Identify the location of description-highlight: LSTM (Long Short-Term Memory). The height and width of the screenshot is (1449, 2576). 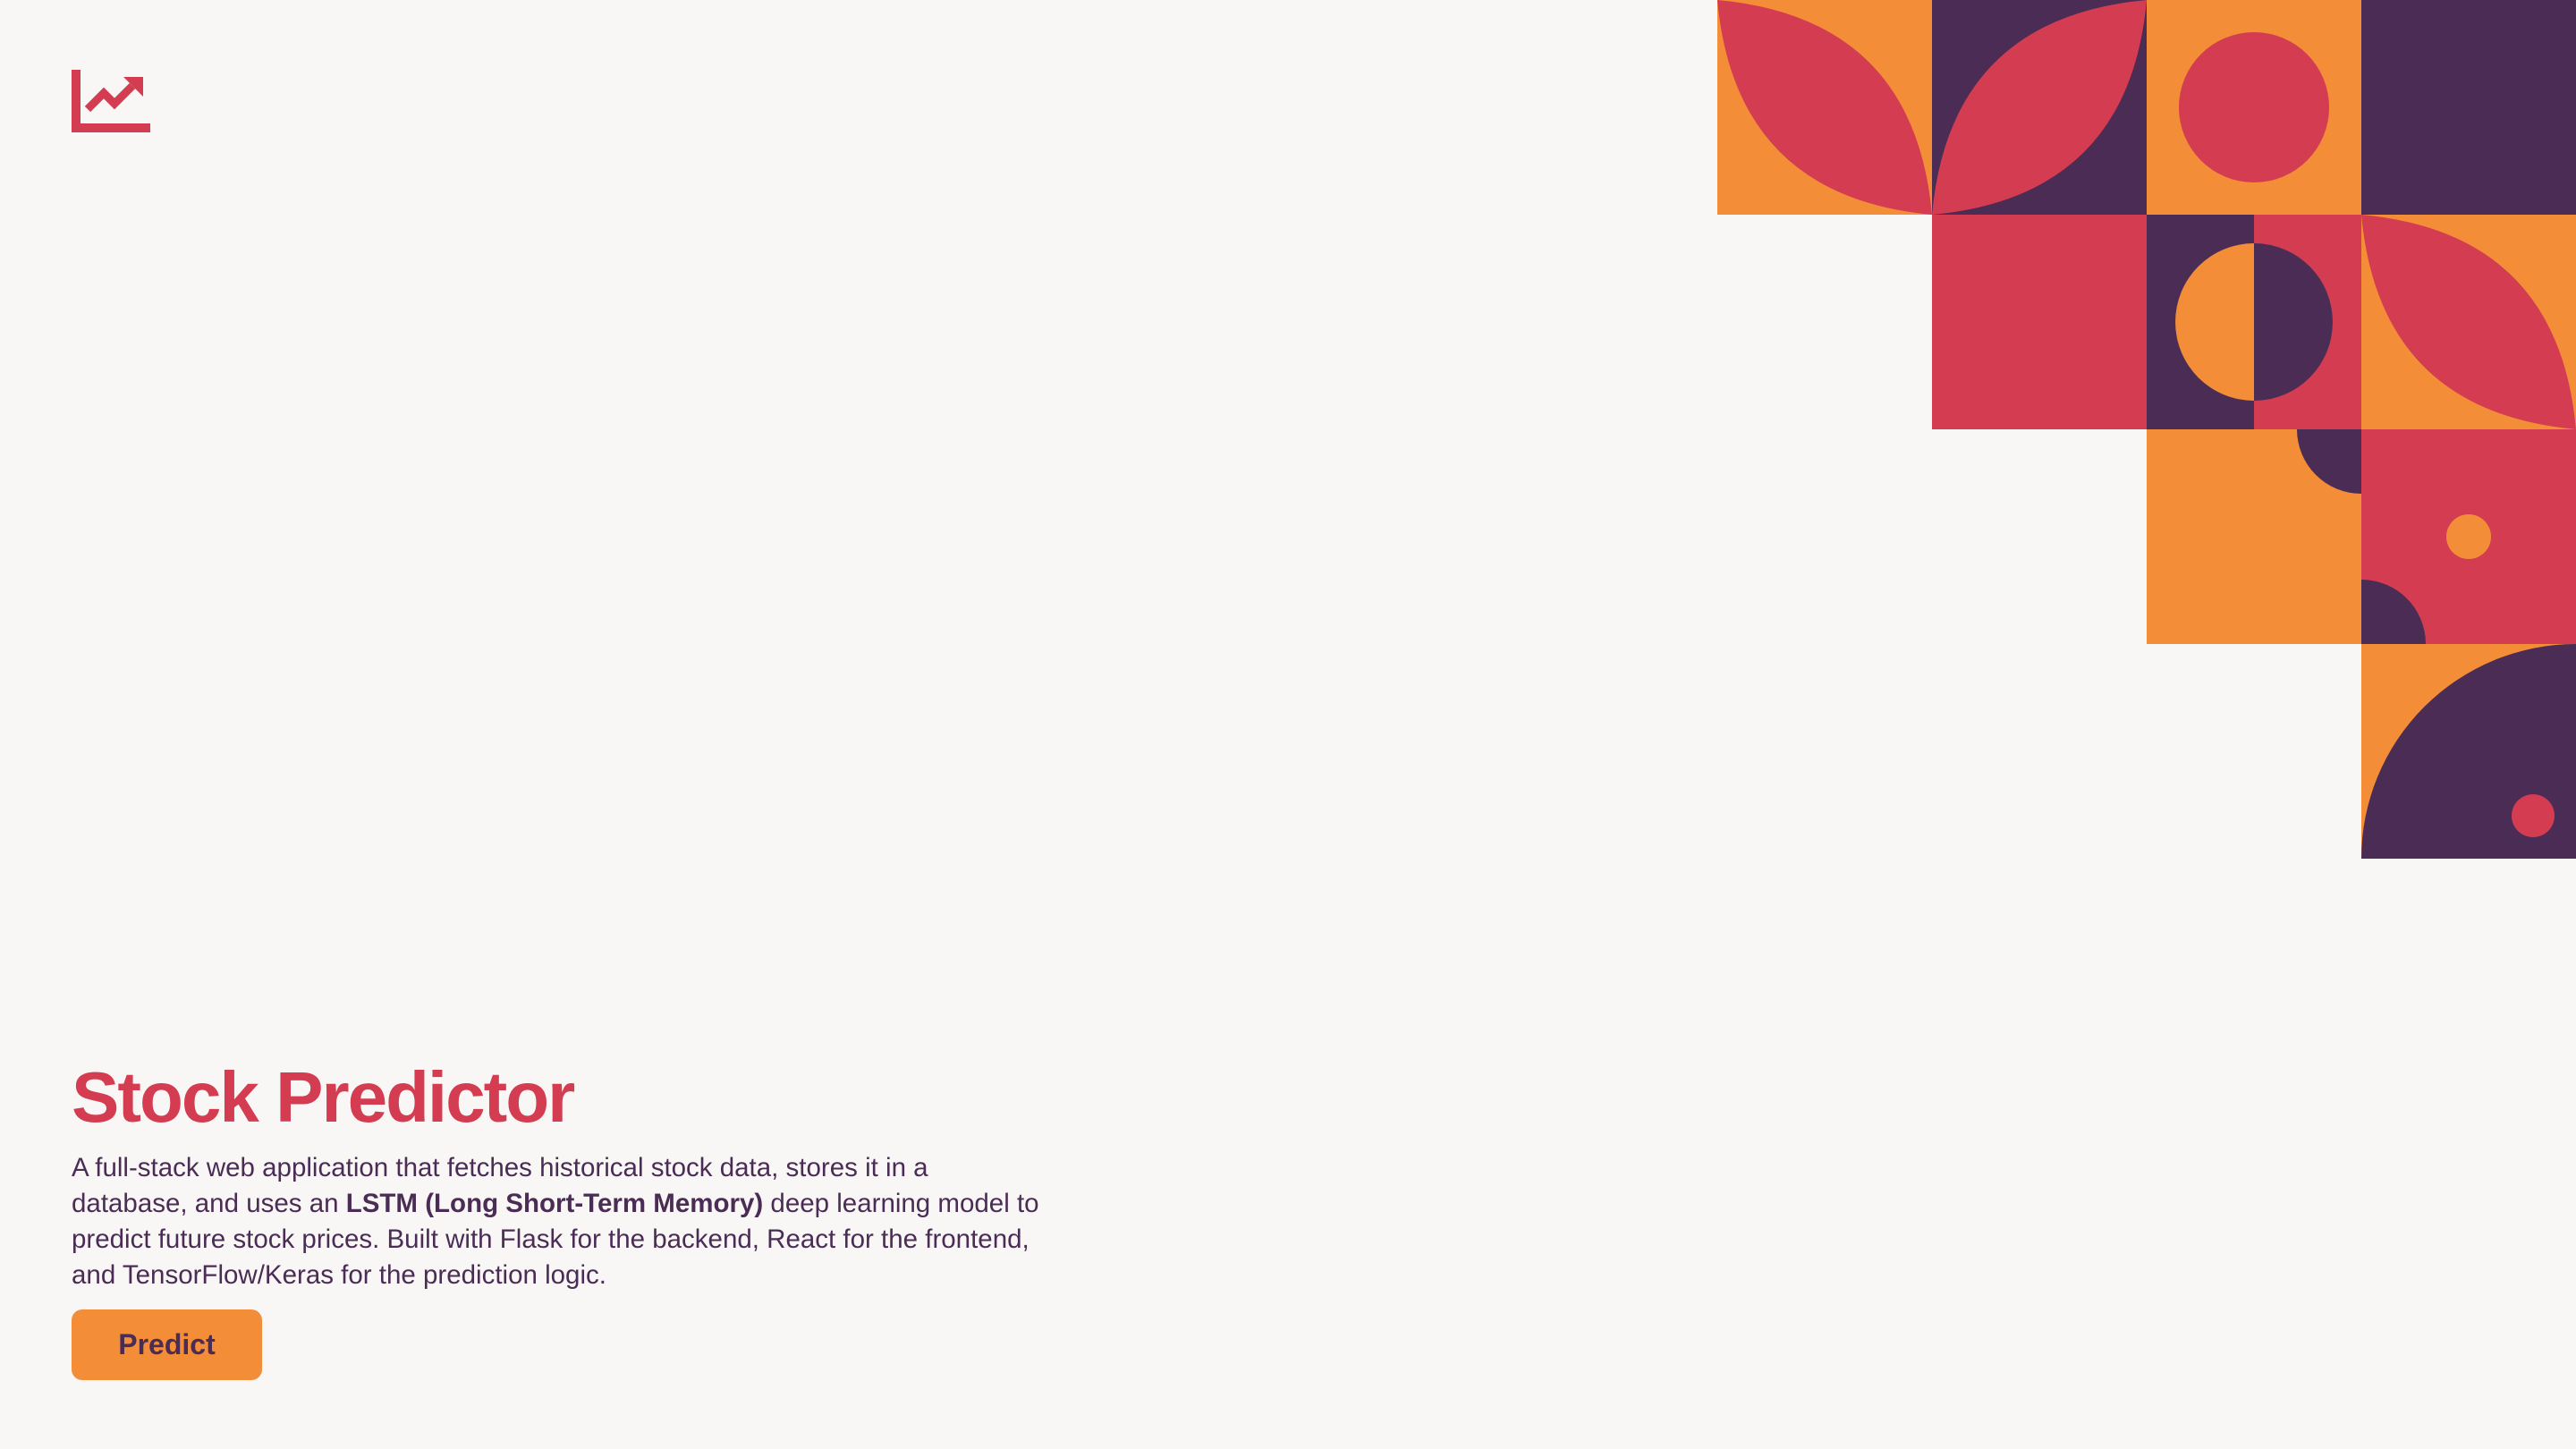
(554, 1203).